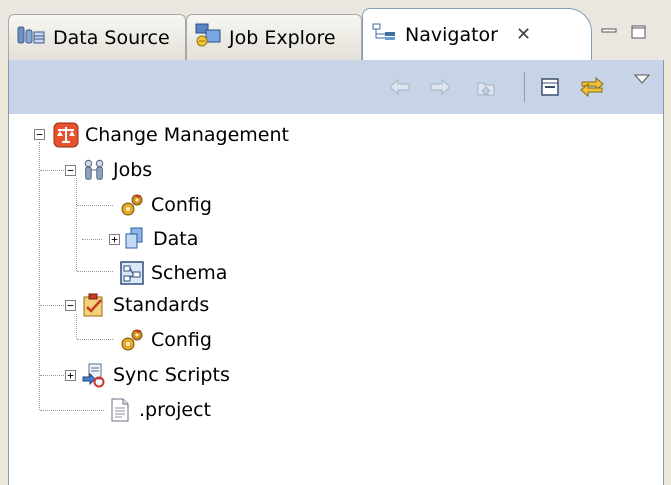  I want to click on maximize-icon, so click(639, 32).